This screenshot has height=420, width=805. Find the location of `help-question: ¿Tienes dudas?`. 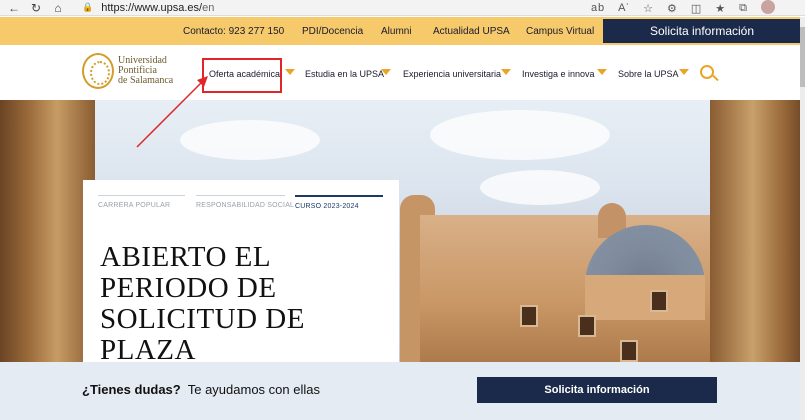

help-question: ¿Tienes dudas? is located at coordinates (131, 389).